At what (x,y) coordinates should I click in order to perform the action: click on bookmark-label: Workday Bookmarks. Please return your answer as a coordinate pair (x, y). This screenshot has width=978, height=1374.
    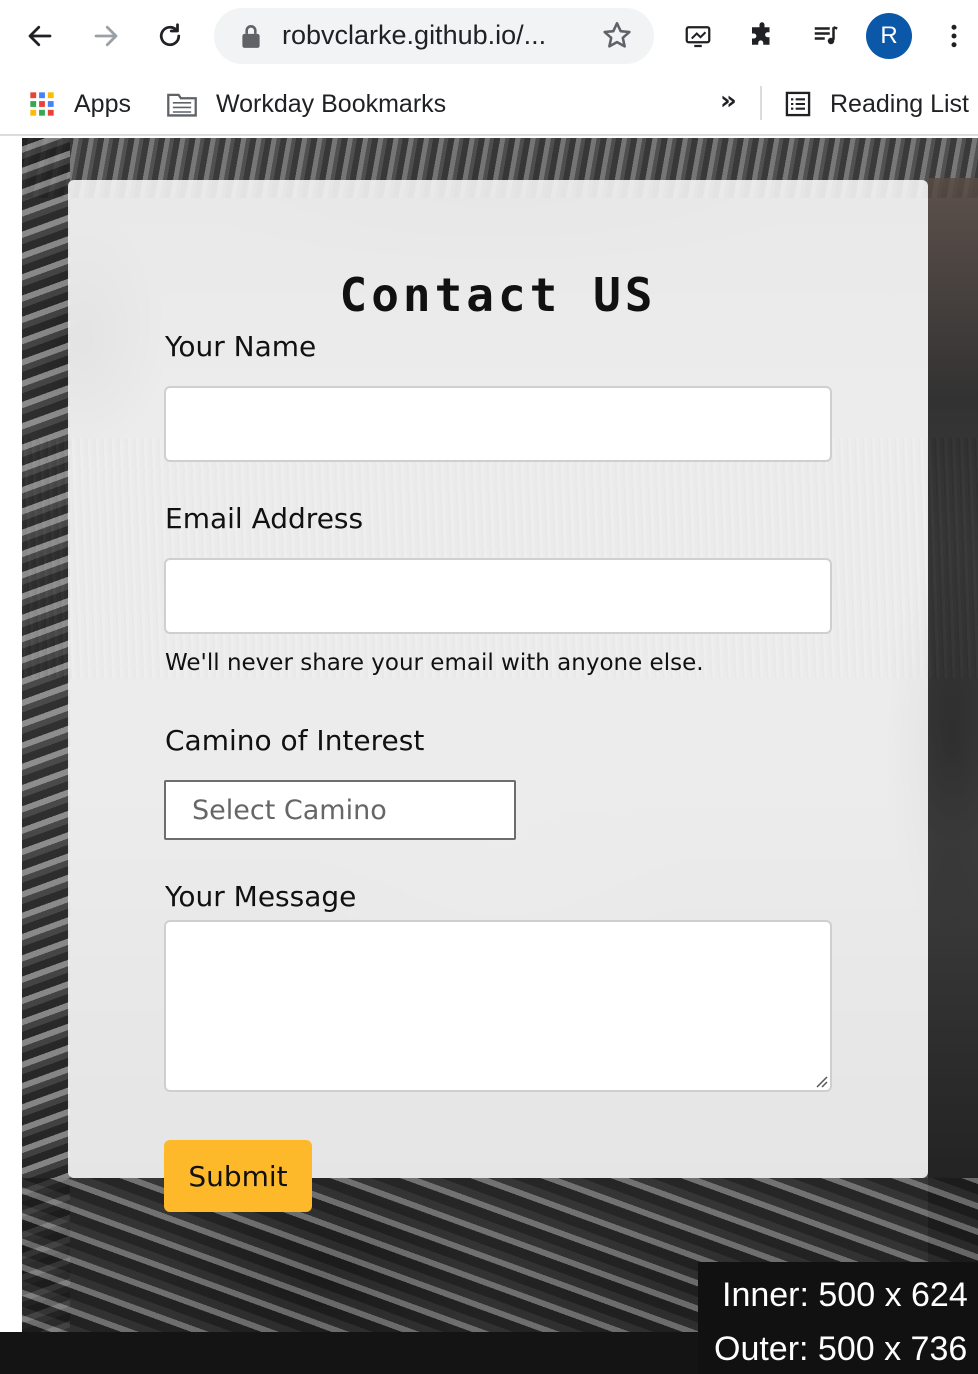
    Looking at the image, I should click on (331, 103).